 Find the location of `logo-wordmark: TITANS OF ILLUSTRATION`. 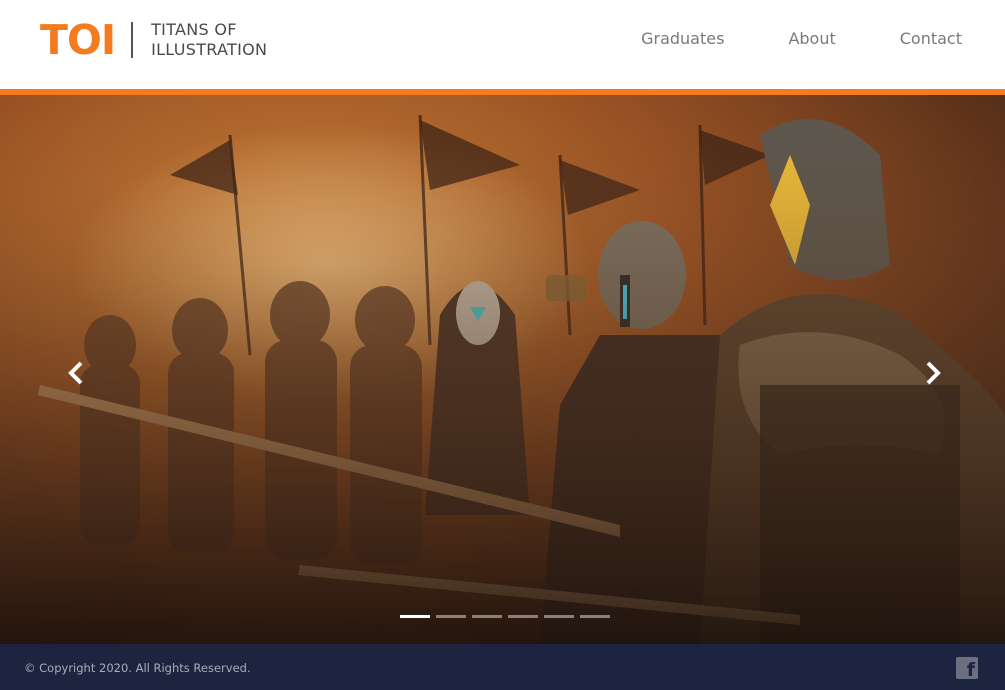

logo-wordmark: TITANS OF ILLUSTRATION is located at coordinates (209, 40).